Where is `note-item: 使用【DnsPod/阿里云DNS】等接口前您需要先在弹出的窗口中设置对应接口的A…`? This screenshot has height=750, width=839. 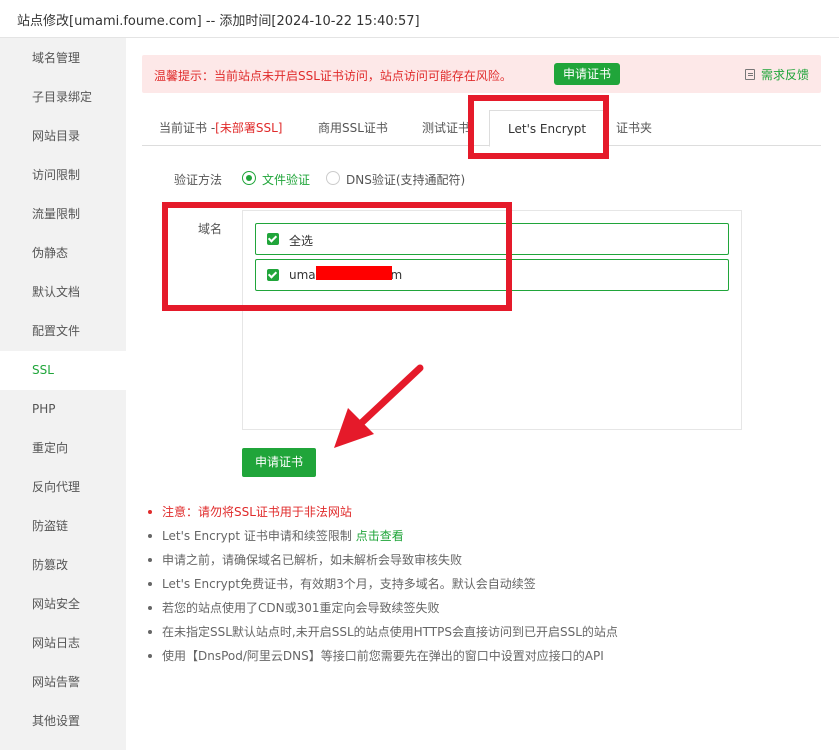
note-item: 使用【DnsPod/阿里云DNS】等接口前您需要先在弹出的窗口中设置对应接口的A… is located at coordinates (383, 656).